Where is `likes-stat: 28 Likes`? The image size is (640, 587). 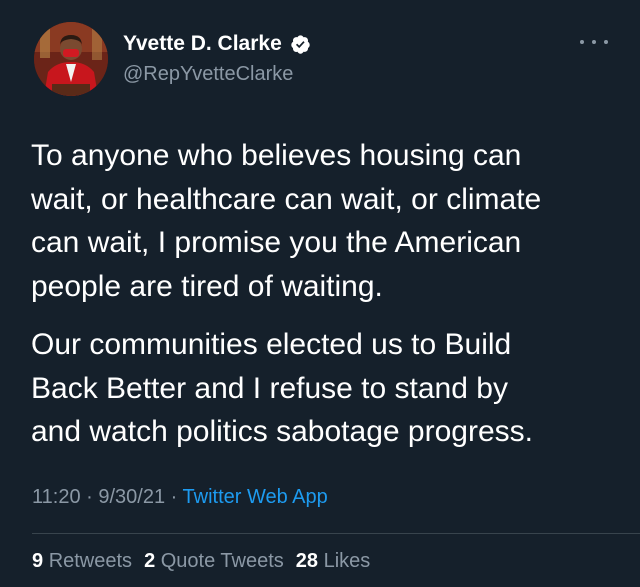 likes-stat: 28 Likes is located at coordinates (333, 561).